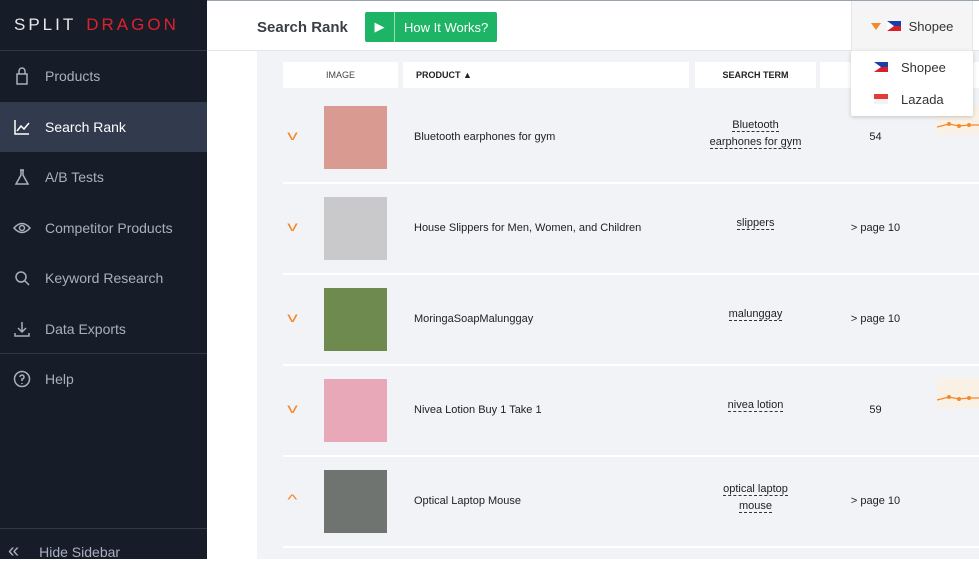 This screenshot has height=563, width=979. I want to click on eye-icon, so click(22, 227).